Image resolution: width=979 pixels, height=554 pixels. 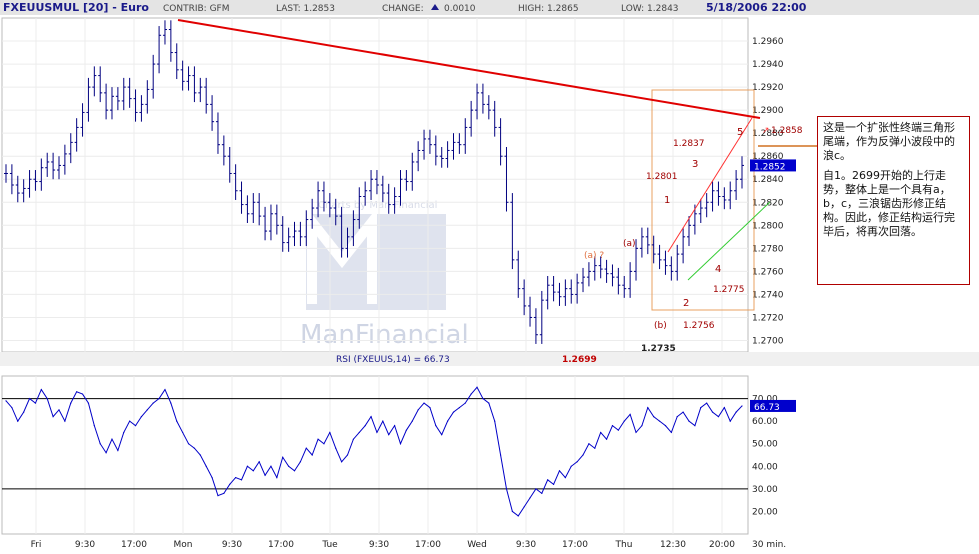 I want to click on arrow-glyph: ↗, so click(x=766, y=131).